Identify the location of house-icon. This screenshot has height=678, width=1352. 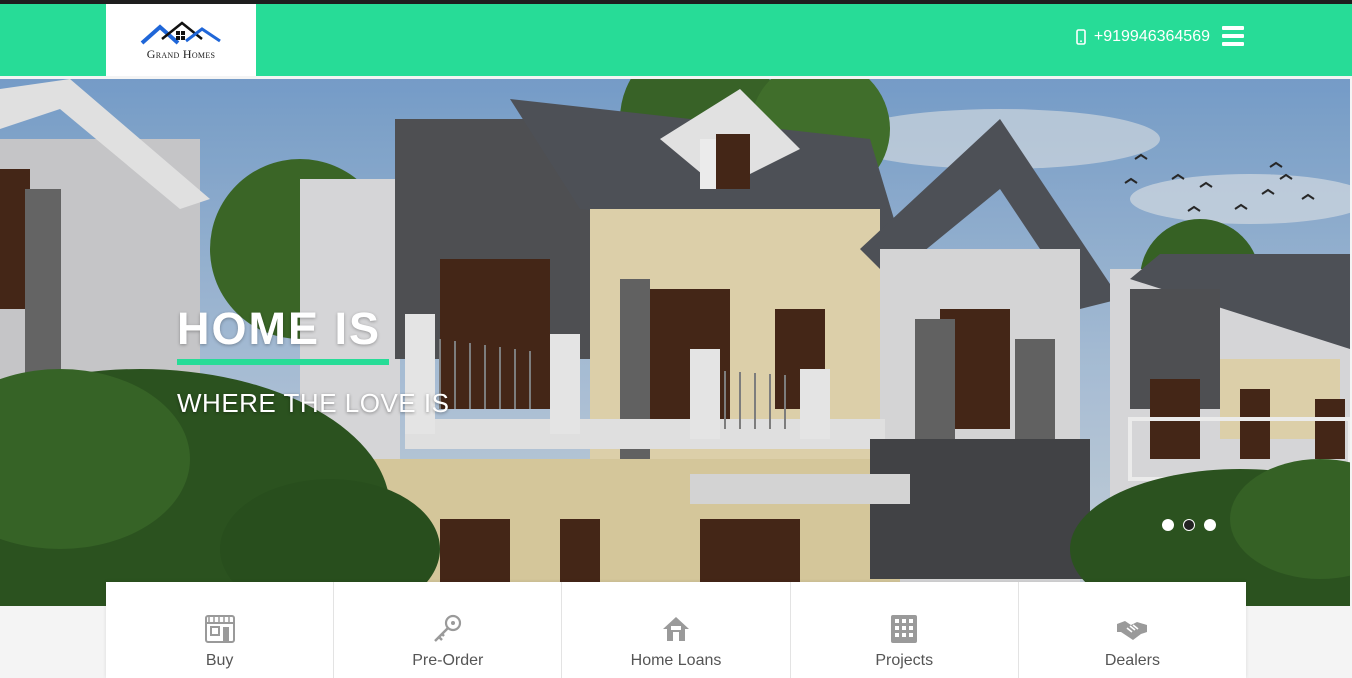
(676, 629).